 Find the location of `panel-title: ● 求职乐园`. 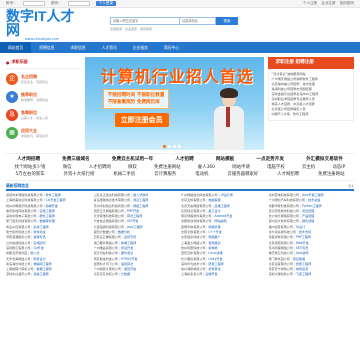

panel-title: ● 求职乐园 is located at coordinates (43, 63).